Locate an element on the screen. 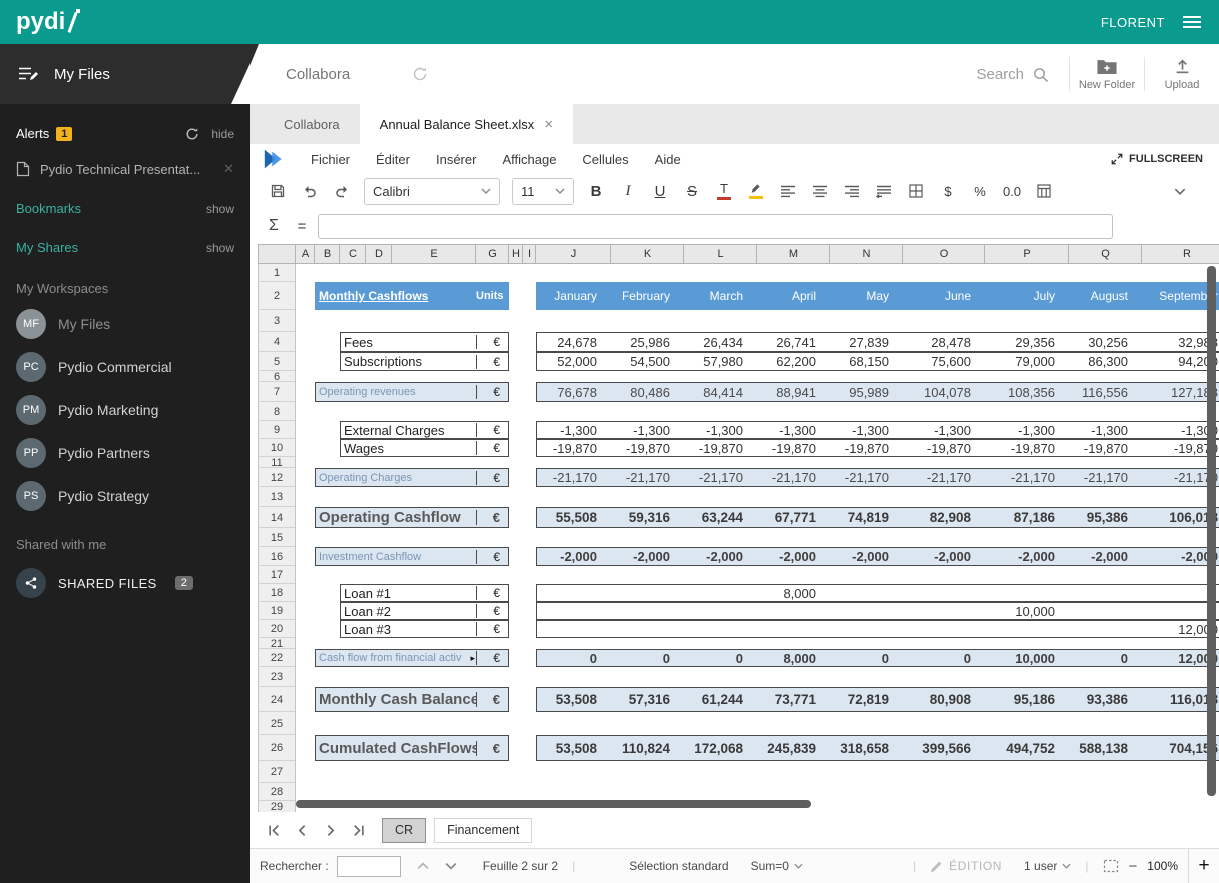 Image resolution: width=1219 pixels, height=883 pixels. users-dropdown: 1 user is located at coordinates (1047, 866).